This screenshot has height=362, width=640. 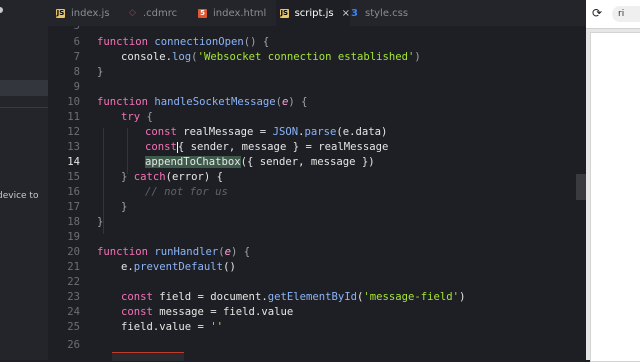 What do you see at coordinates (312, 42) in the screenshot?
I see `code-line: 6 function connectionOpen() {` at bounding box center [312, 42].